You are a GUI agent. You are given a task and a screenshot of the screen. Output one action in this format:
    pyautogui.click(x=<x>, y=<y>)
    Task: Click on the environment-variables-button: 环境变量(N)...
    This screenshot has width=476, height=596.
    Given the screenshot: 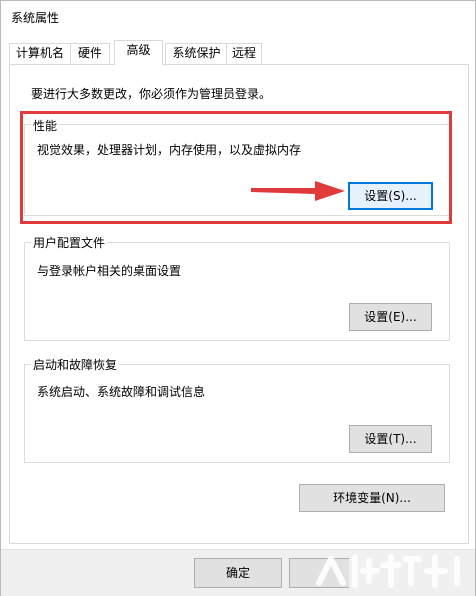 What is the action you would take?
    pyautogui.click(x=372, y=498)
    